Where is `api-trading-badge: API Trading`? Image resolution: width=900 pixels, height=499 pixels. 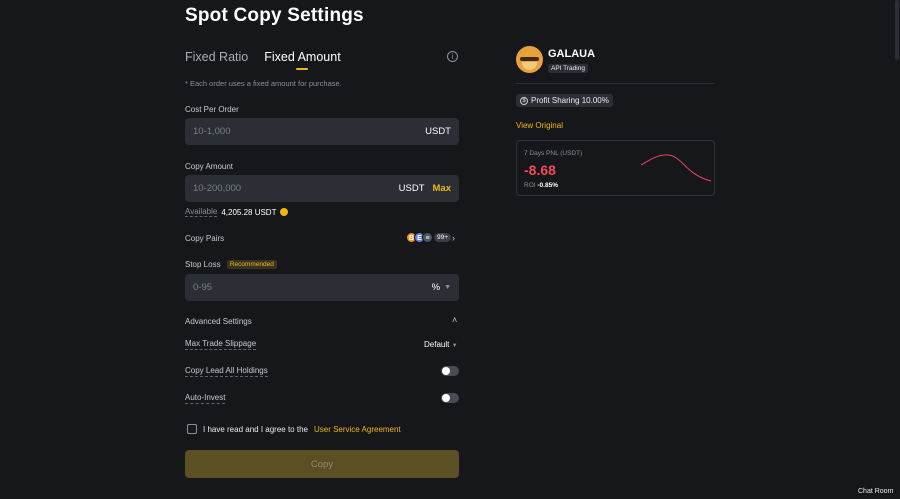
api-trading-badge: API Trading is located at coordinates (568, 68).